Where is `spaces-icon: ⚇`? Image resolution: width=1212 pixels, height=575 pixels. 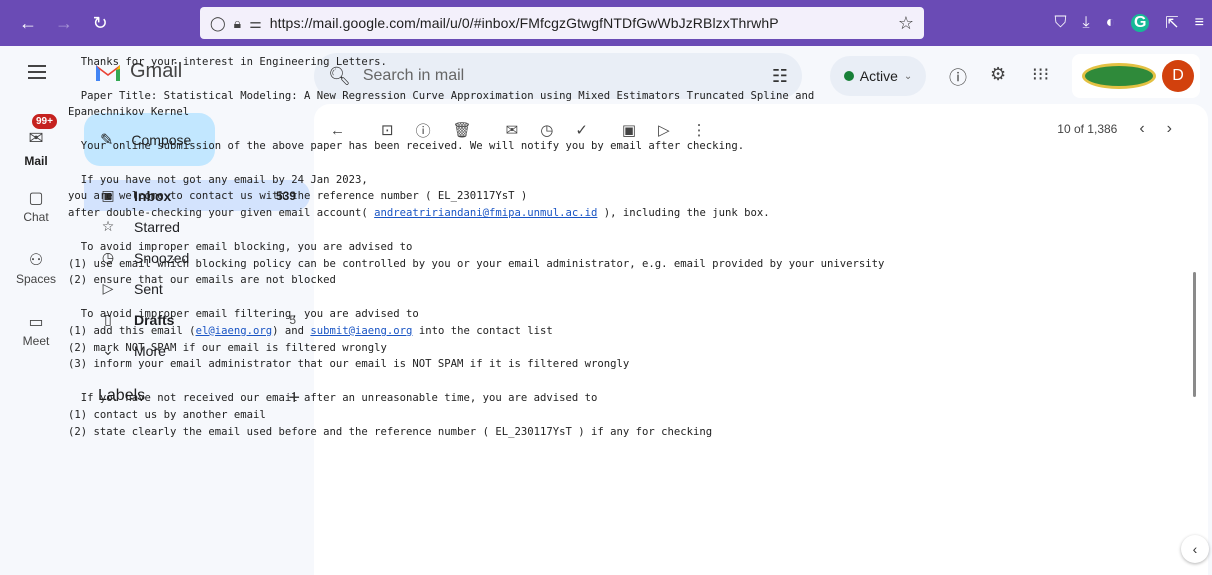 spaces-icon: ⚇ is located at coordinates (36, 260).